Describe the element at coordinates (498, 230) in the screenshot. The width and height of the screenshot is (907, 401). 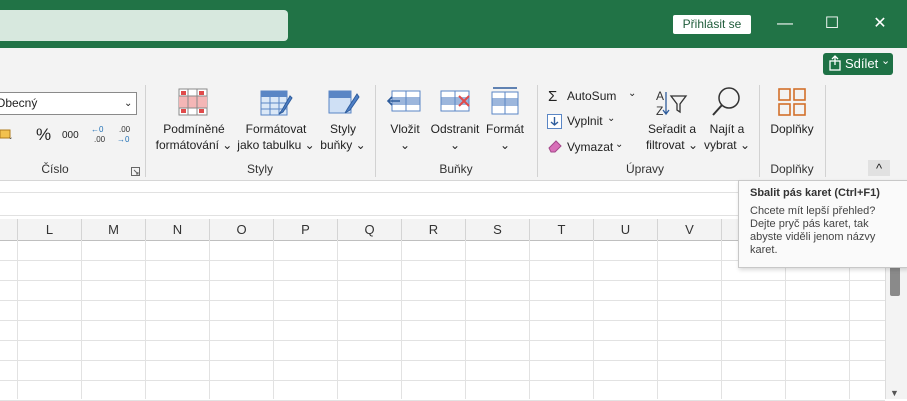
I see `column-header: S` at that location.